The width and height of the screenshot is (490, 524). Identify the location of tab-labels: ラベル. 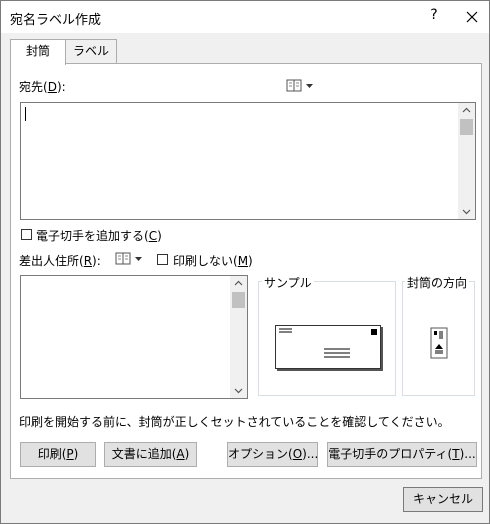
(91, 51).